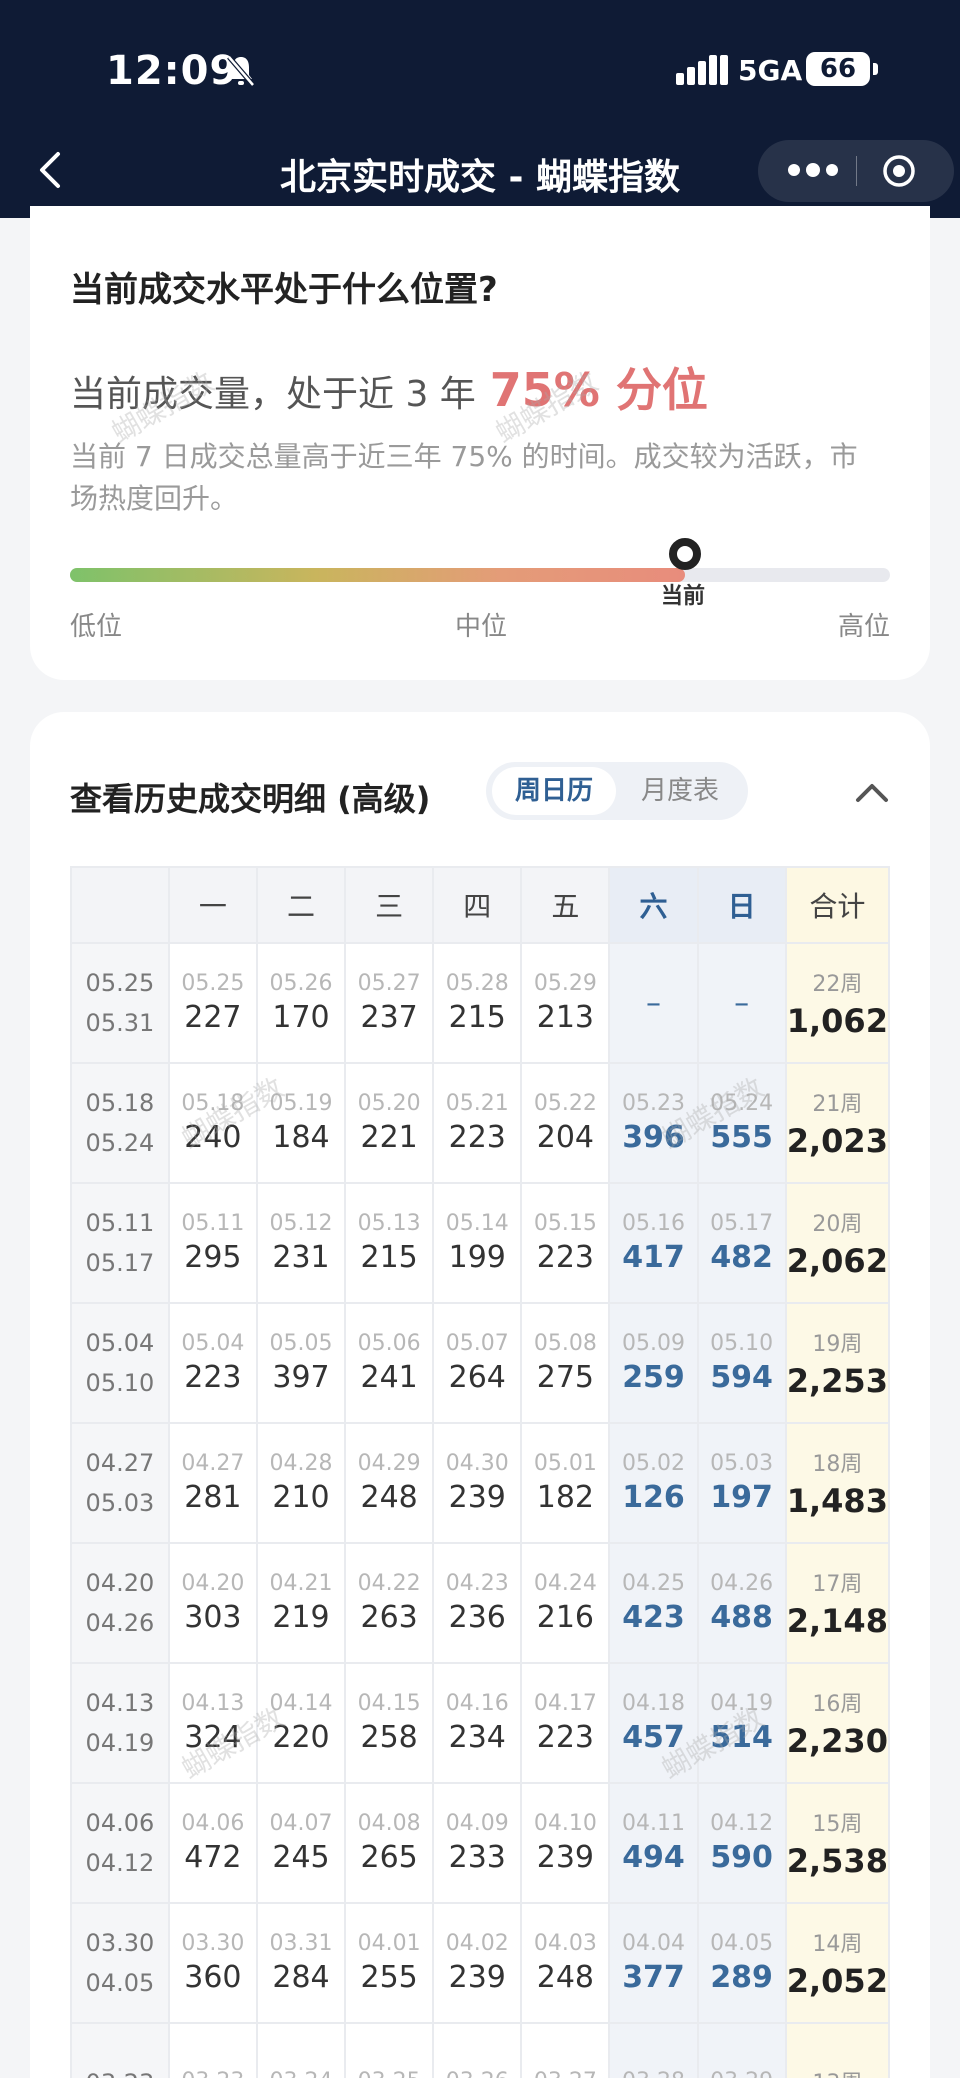  Describe the element at coordinates (653, 2050) in the screenshot. I see `day-cell: 03.28` at that location.